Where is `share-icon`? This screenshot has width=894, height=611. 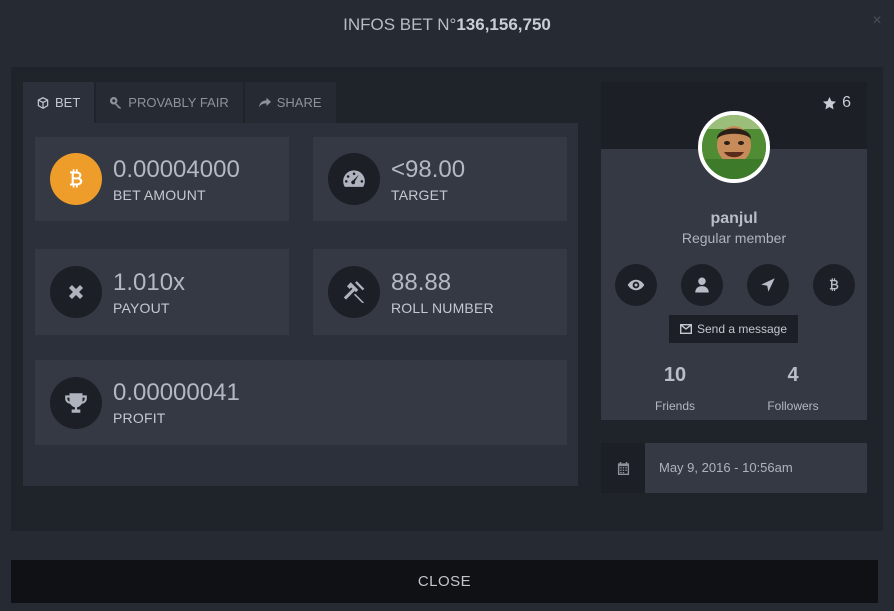
share-icon is located at coordinates (264, 102).